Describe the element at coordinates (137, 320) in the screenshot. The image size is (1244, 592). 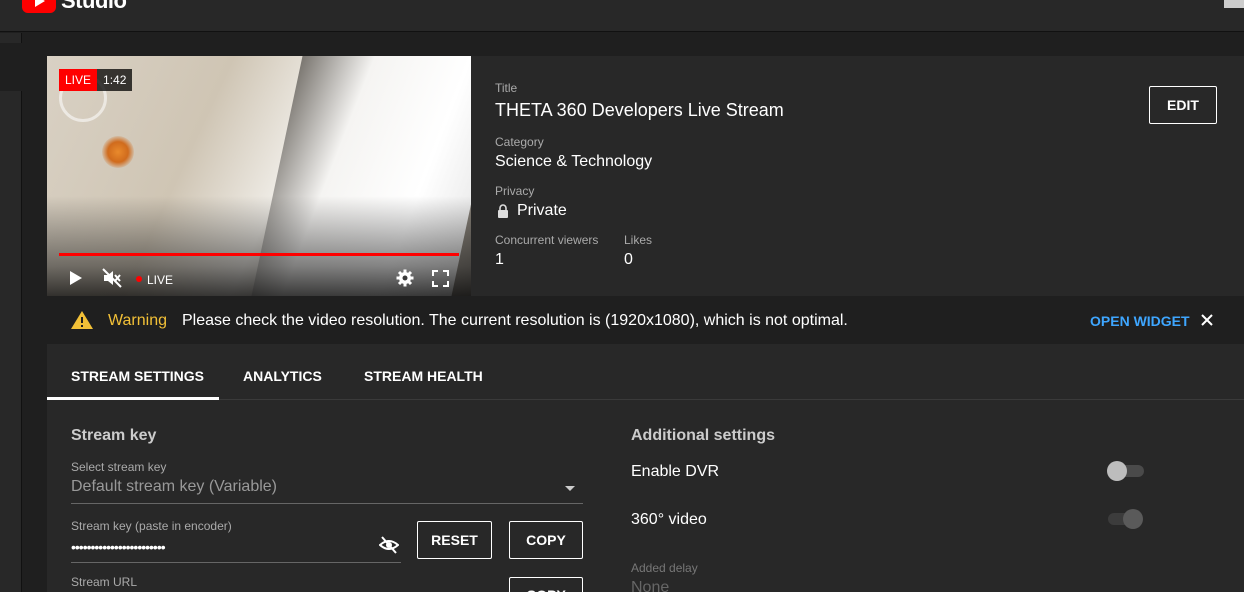
I see `warning-title: Warning` at that location.